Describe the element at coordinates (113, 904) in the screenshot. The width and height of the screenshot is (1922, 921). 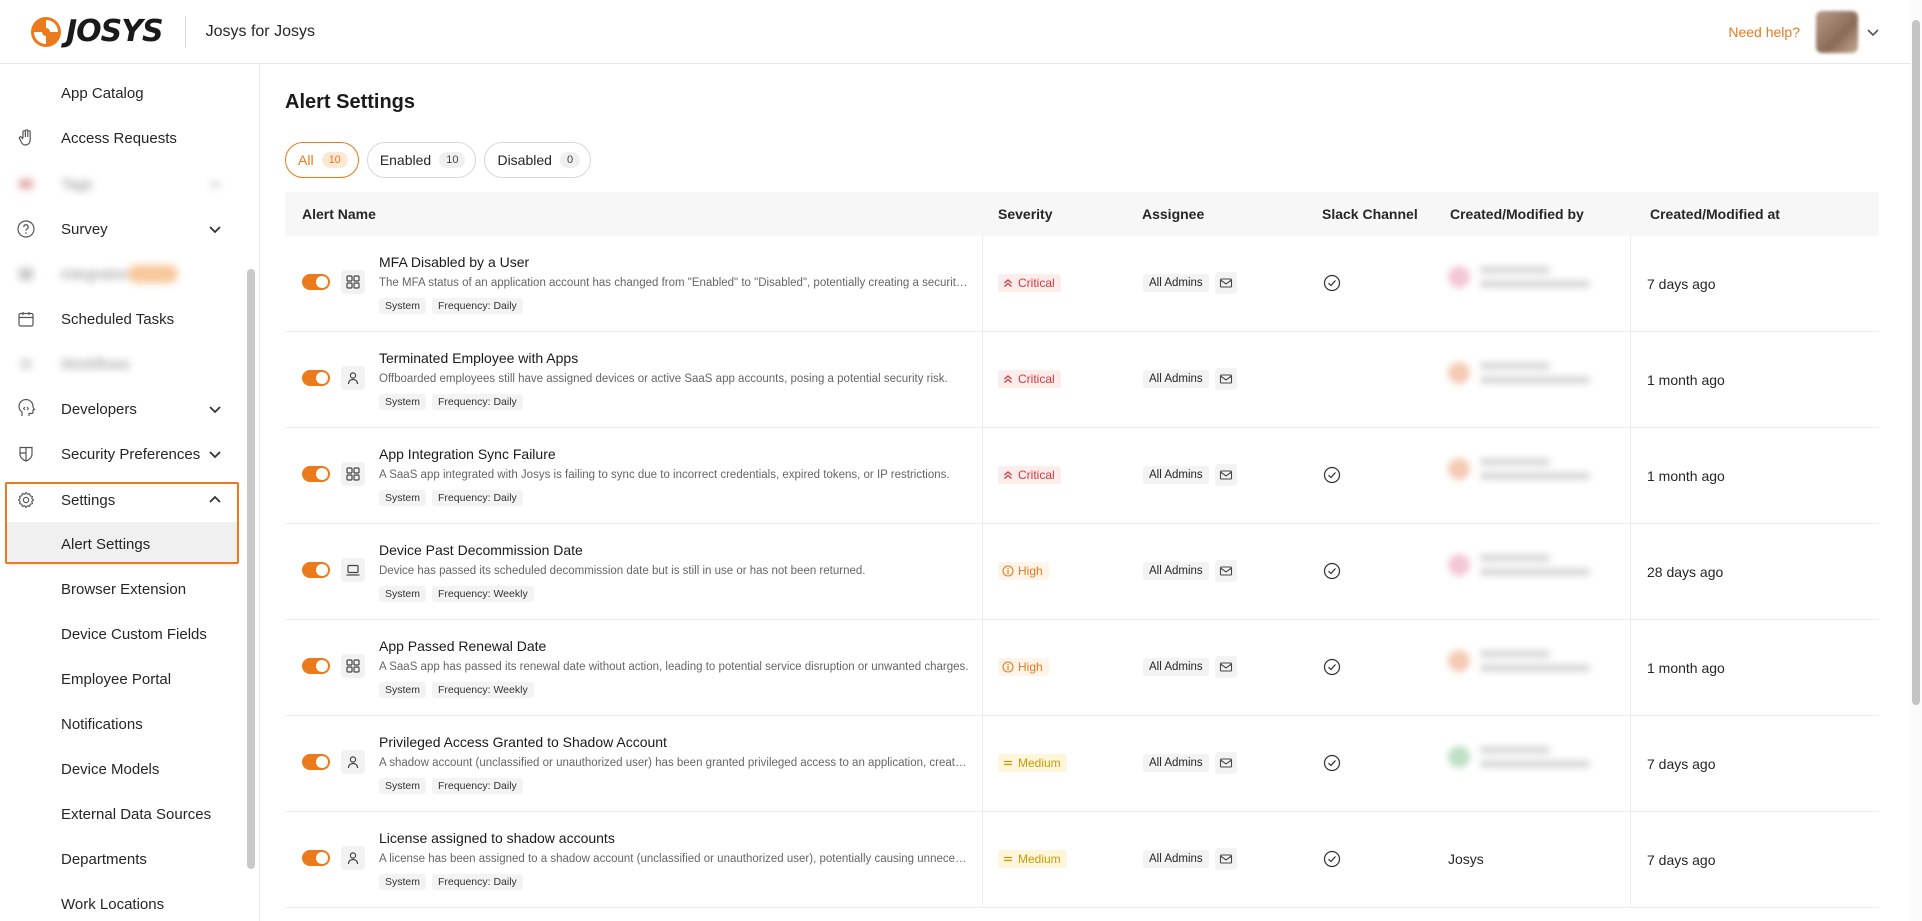
I see `sidebar-item-label: Work Locations` at that location.